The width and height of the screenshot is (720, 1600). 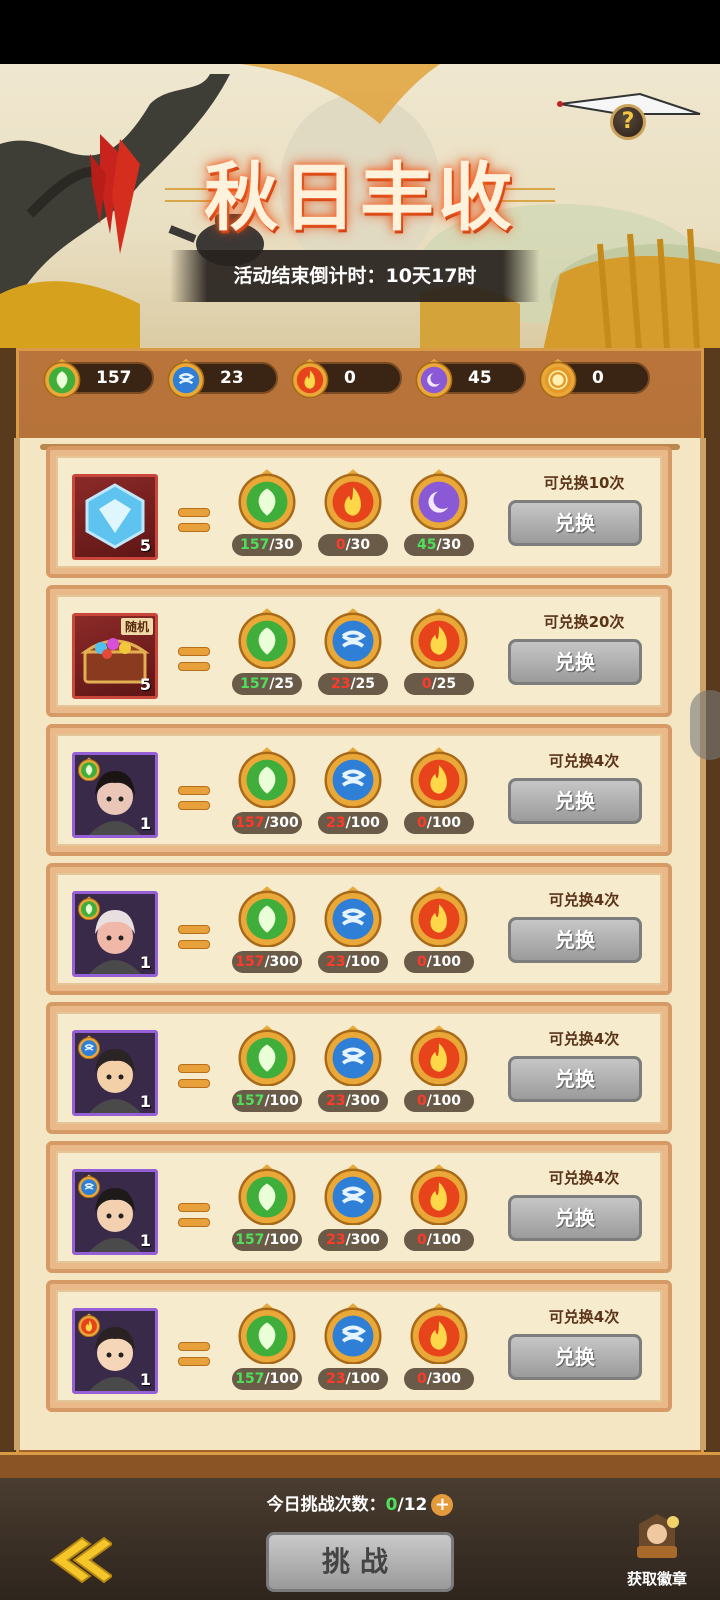 I want to click on question-icon: ?, so click(x=628, y=121).